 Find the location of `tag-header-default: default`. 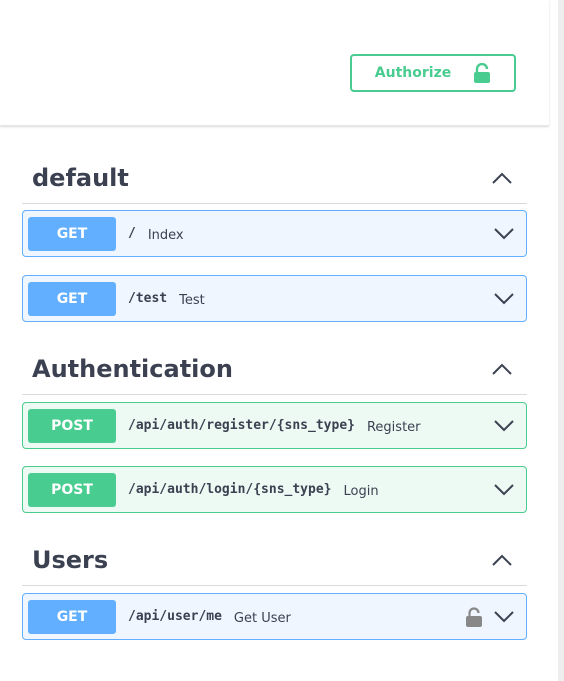

tag-header-default: default is located at coordinates (274, 178).